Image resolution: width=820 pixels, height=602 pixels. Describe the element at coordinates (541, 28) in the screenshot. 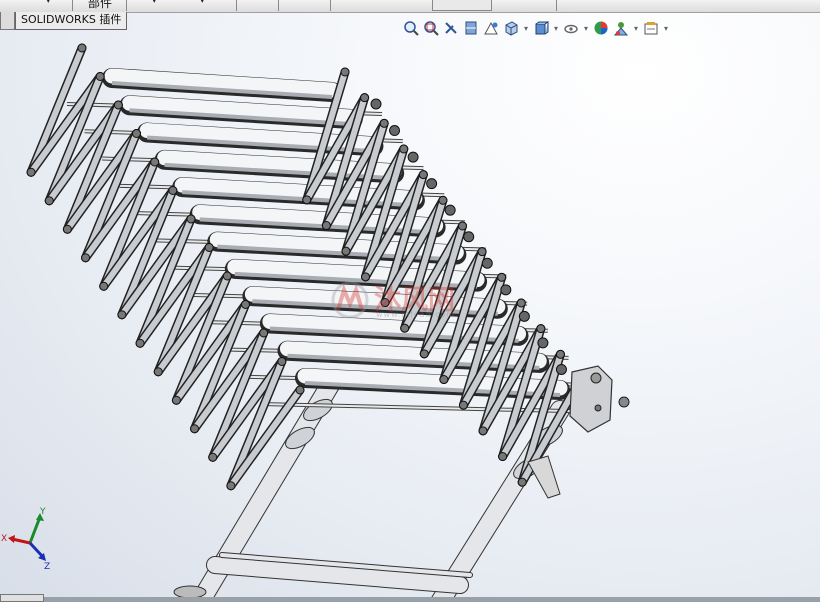

I see `display-style-icon` at that location.